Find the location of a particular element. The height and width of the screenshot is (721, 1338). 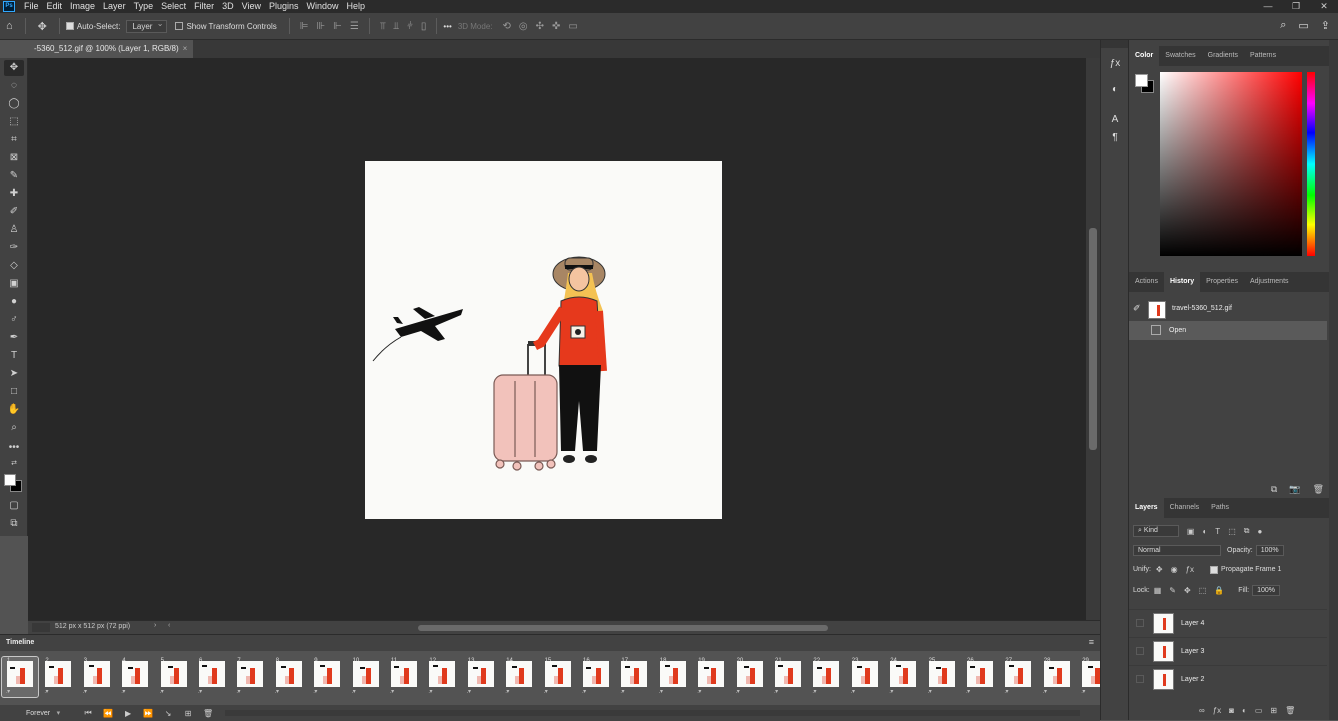

color-foreground-swatch is located at coordinates (1141, 80).